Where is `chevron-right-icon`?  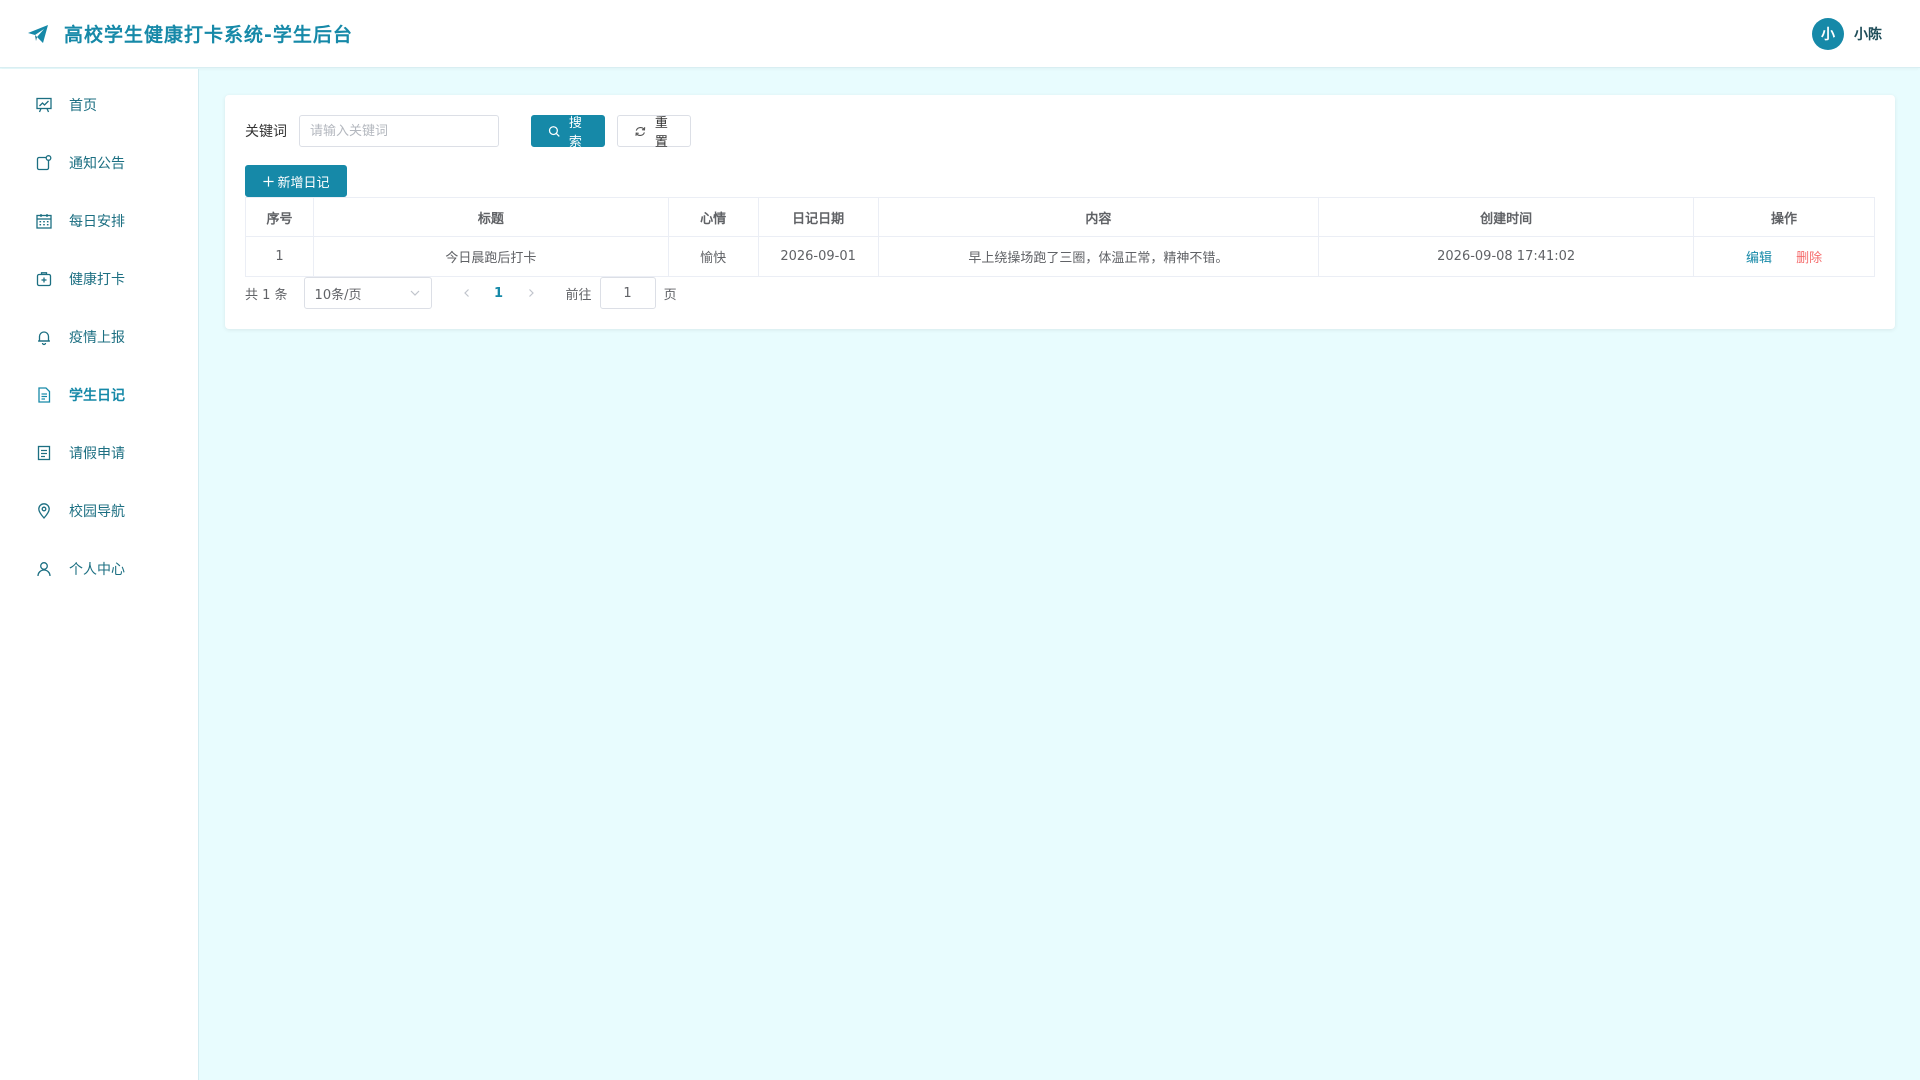 chevron-right-icon is located at coordinates (531, 293).